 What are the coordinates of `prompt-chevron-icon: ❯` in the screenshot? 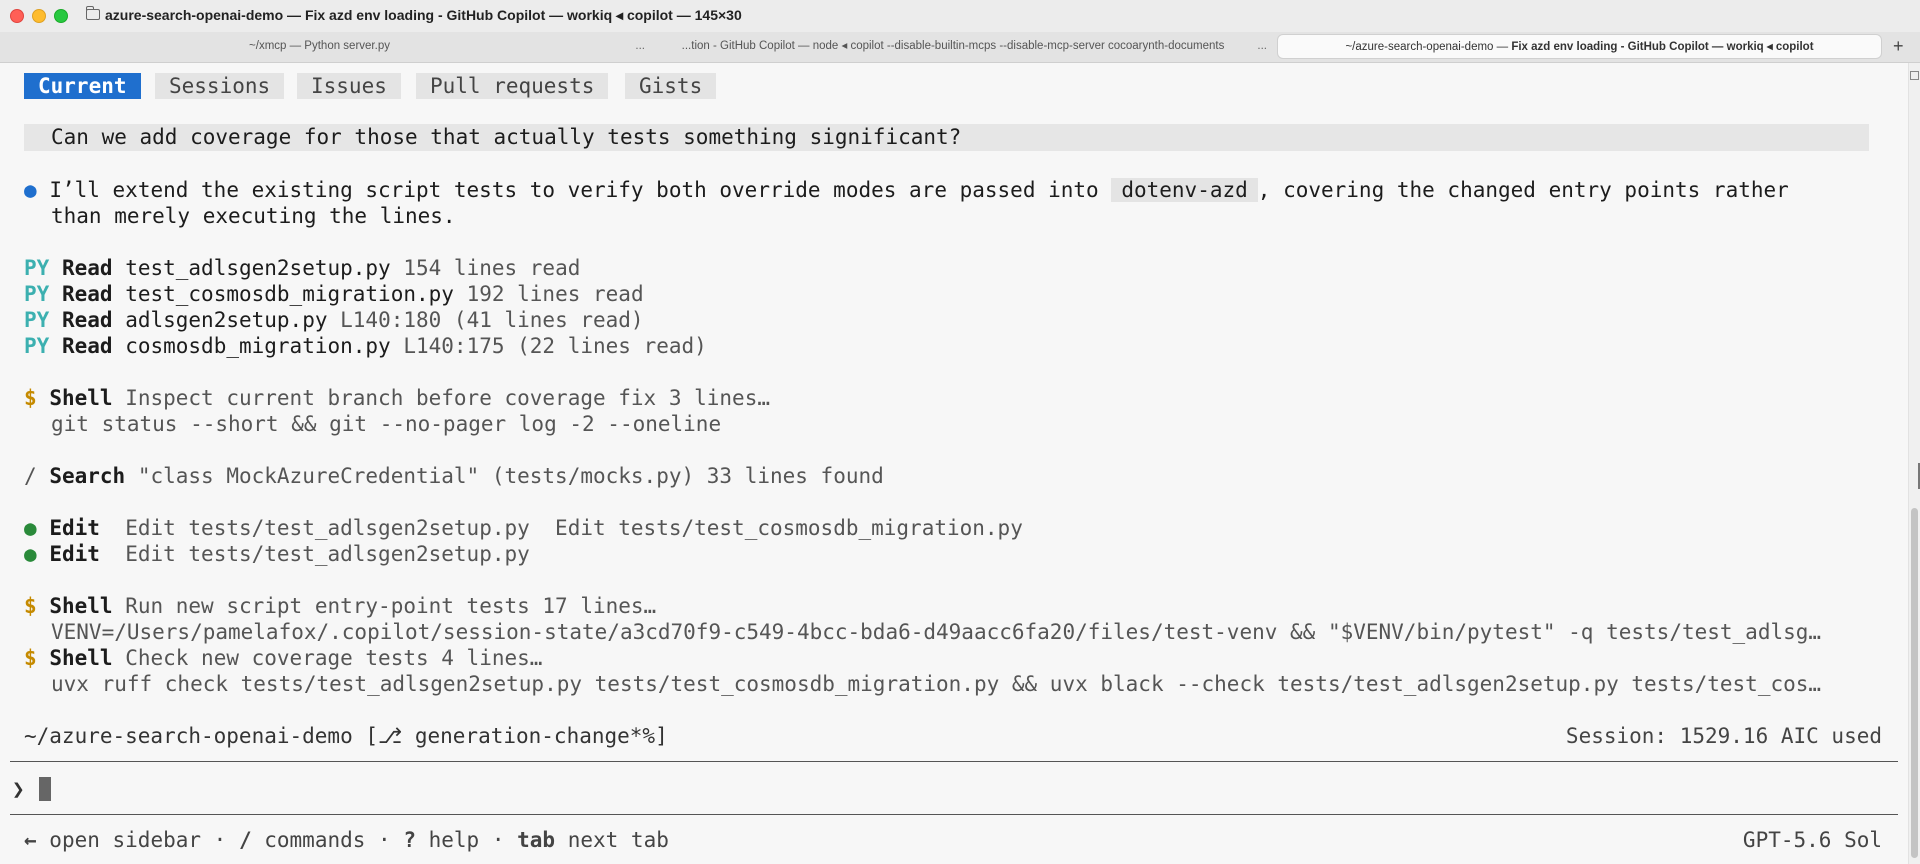 It's located at (18, 789).